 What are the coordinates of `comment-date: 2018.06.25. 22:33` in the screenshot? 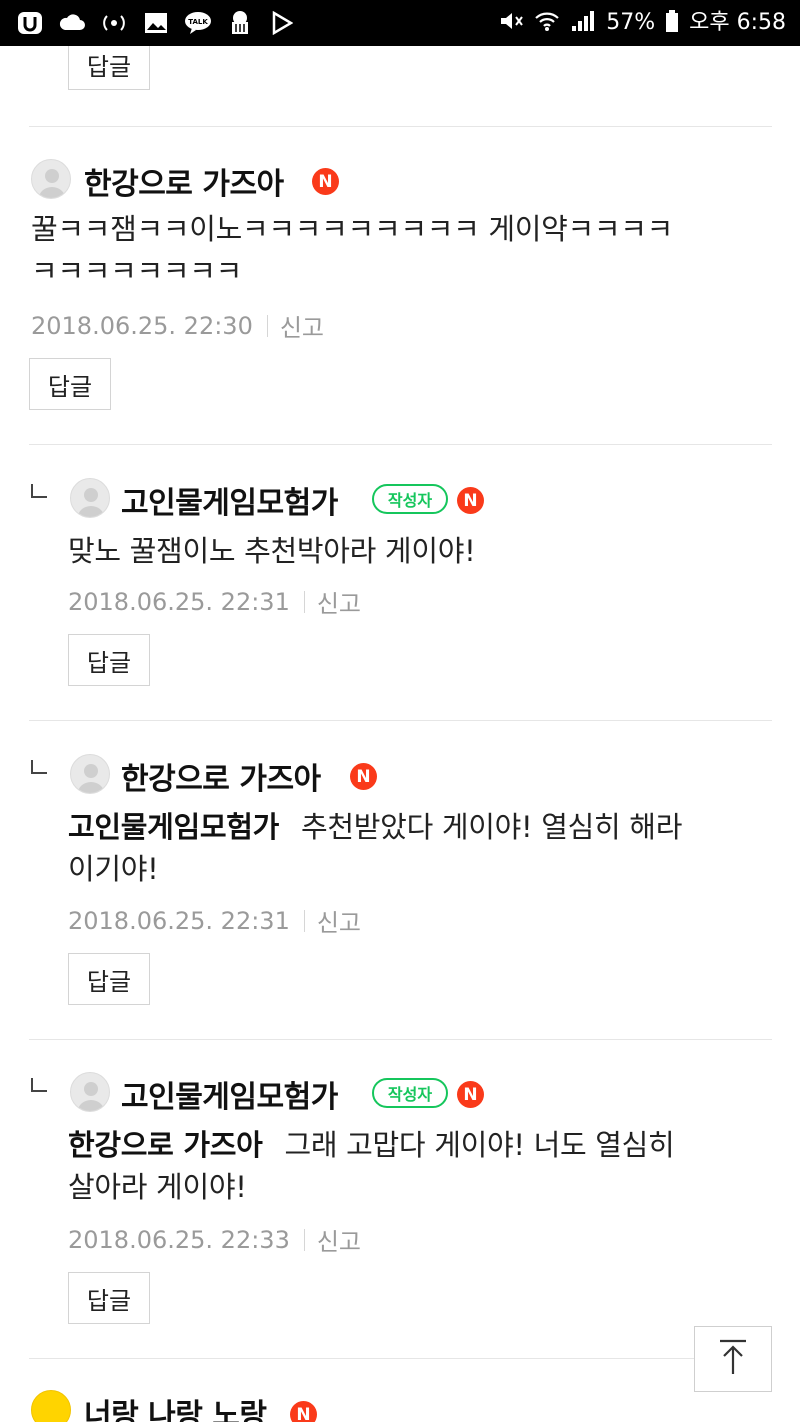 It's located at (179, 1239).